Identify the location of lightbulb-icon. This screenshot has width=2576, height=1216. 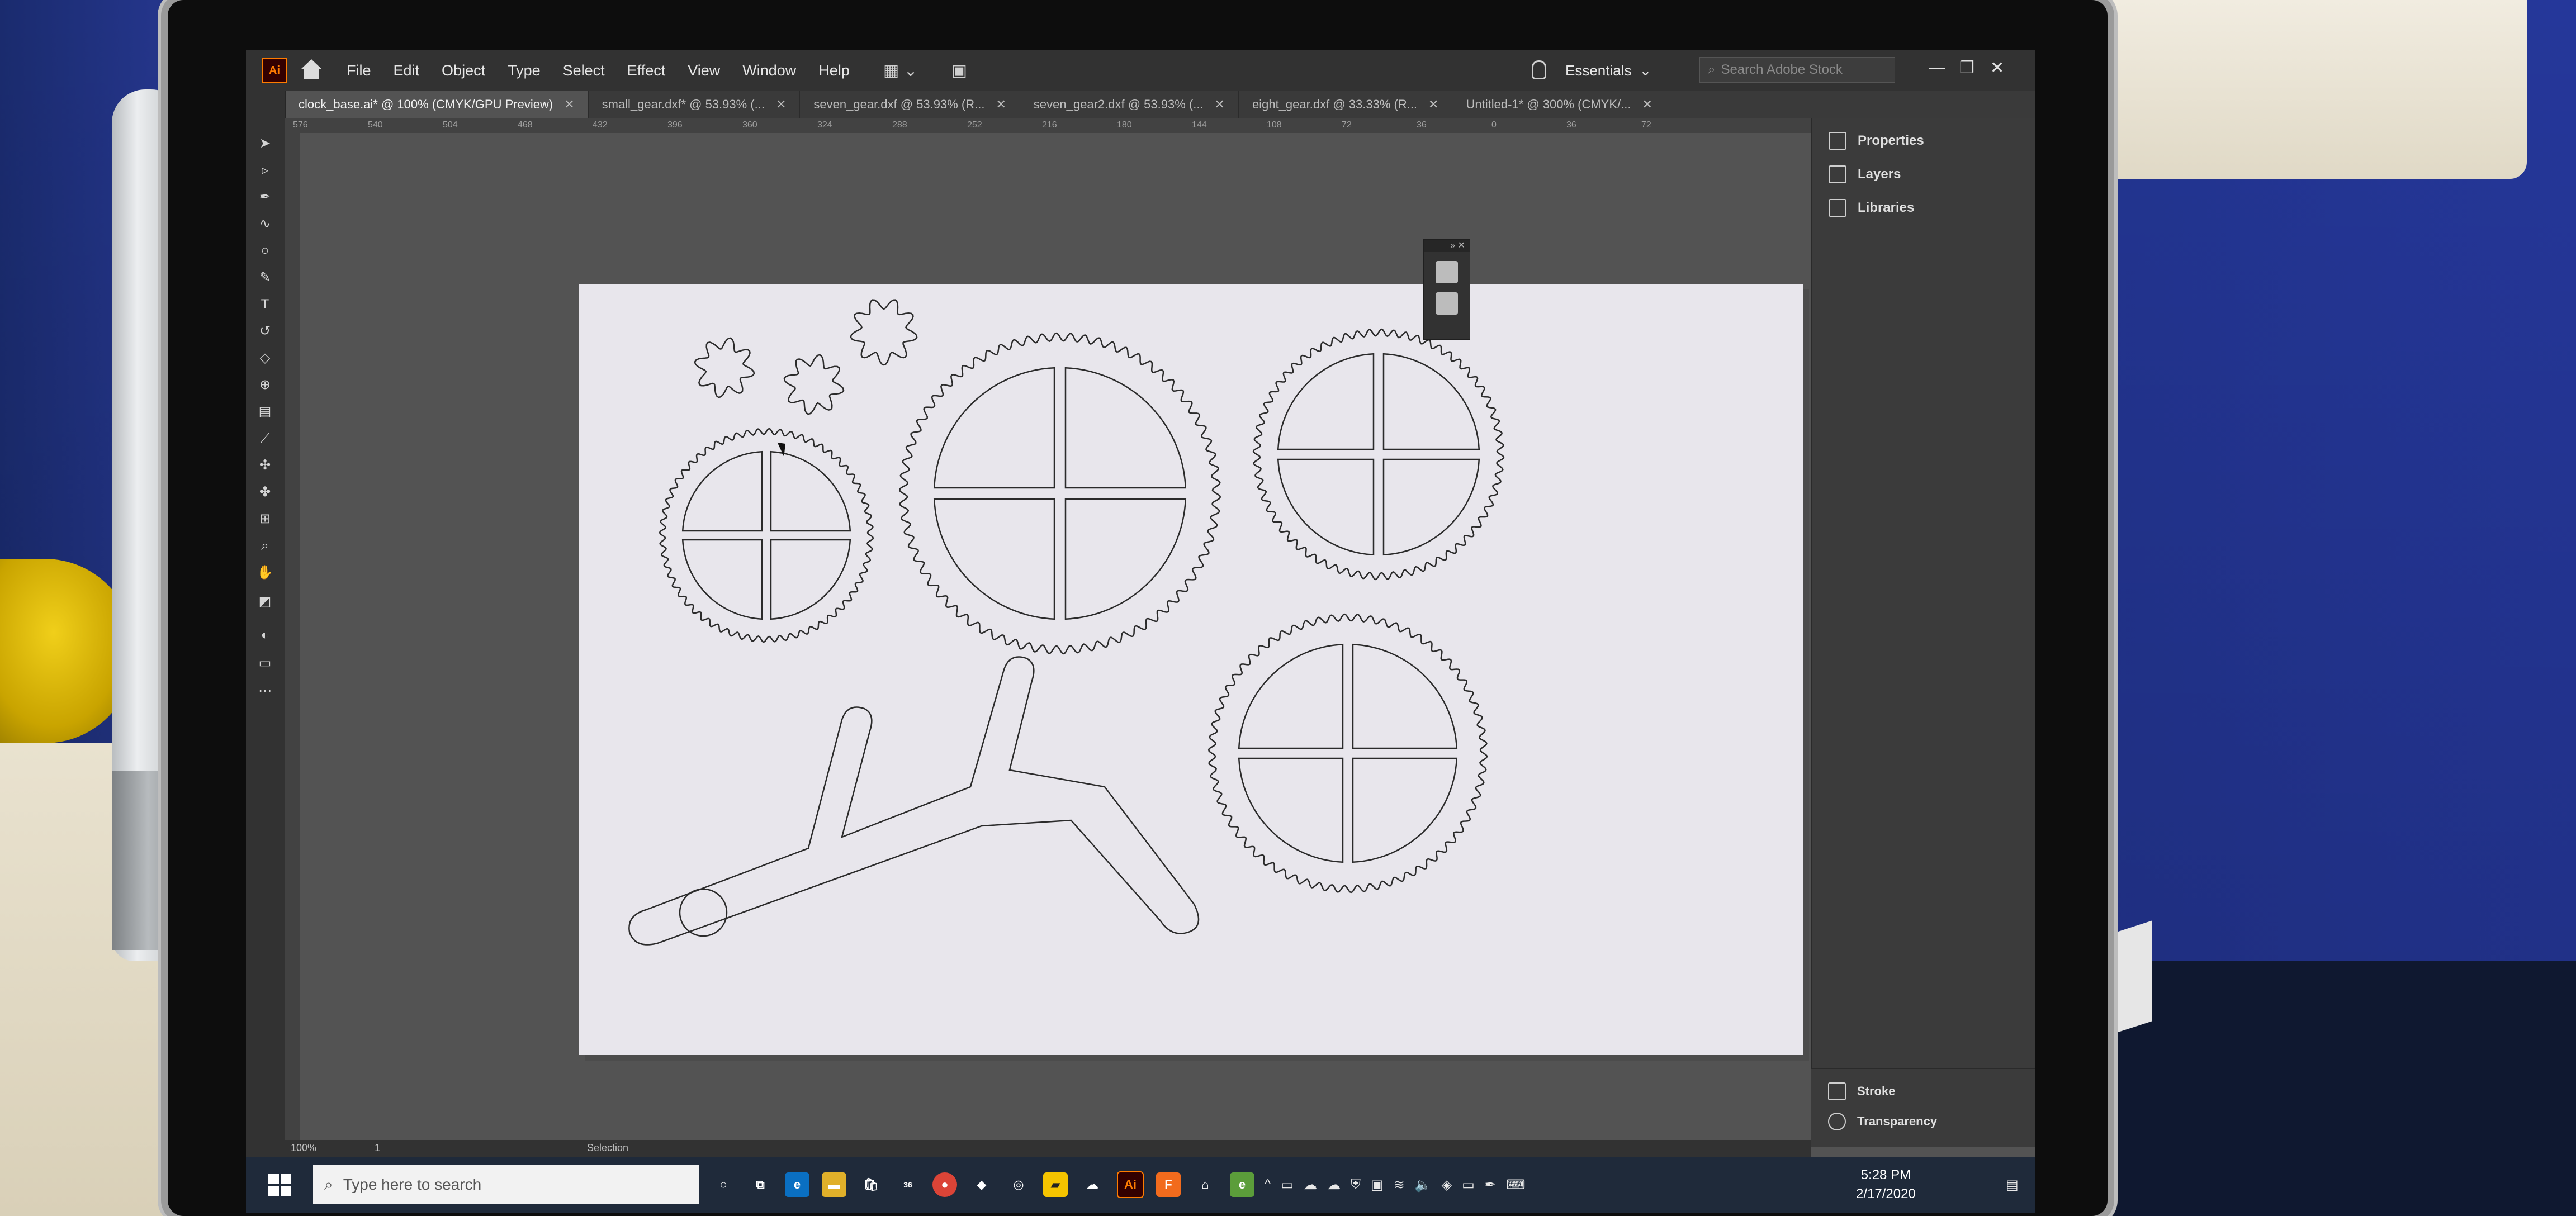
(1539, 69).